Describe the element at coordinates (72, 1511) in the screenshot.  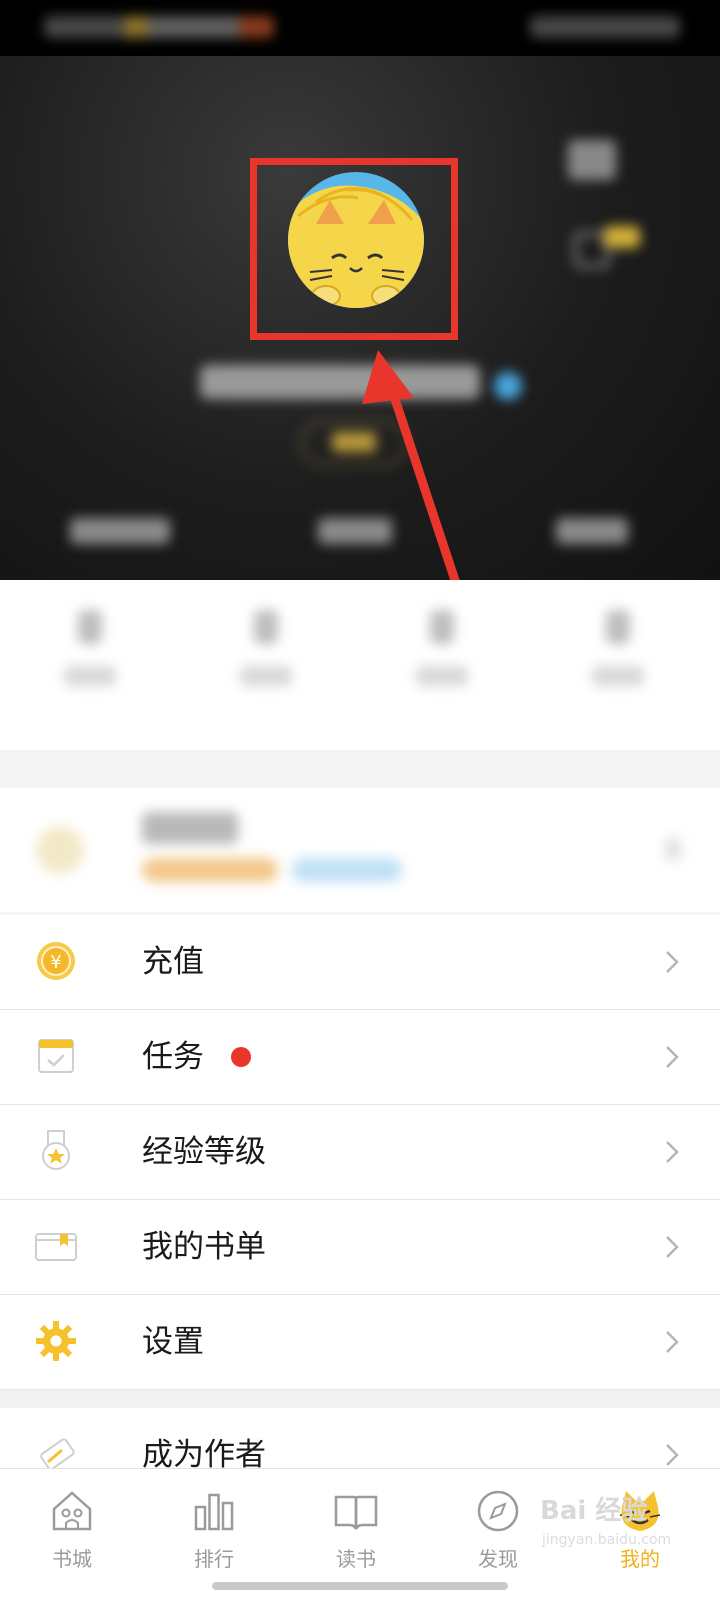
I see `bookstore-icon` at that location.